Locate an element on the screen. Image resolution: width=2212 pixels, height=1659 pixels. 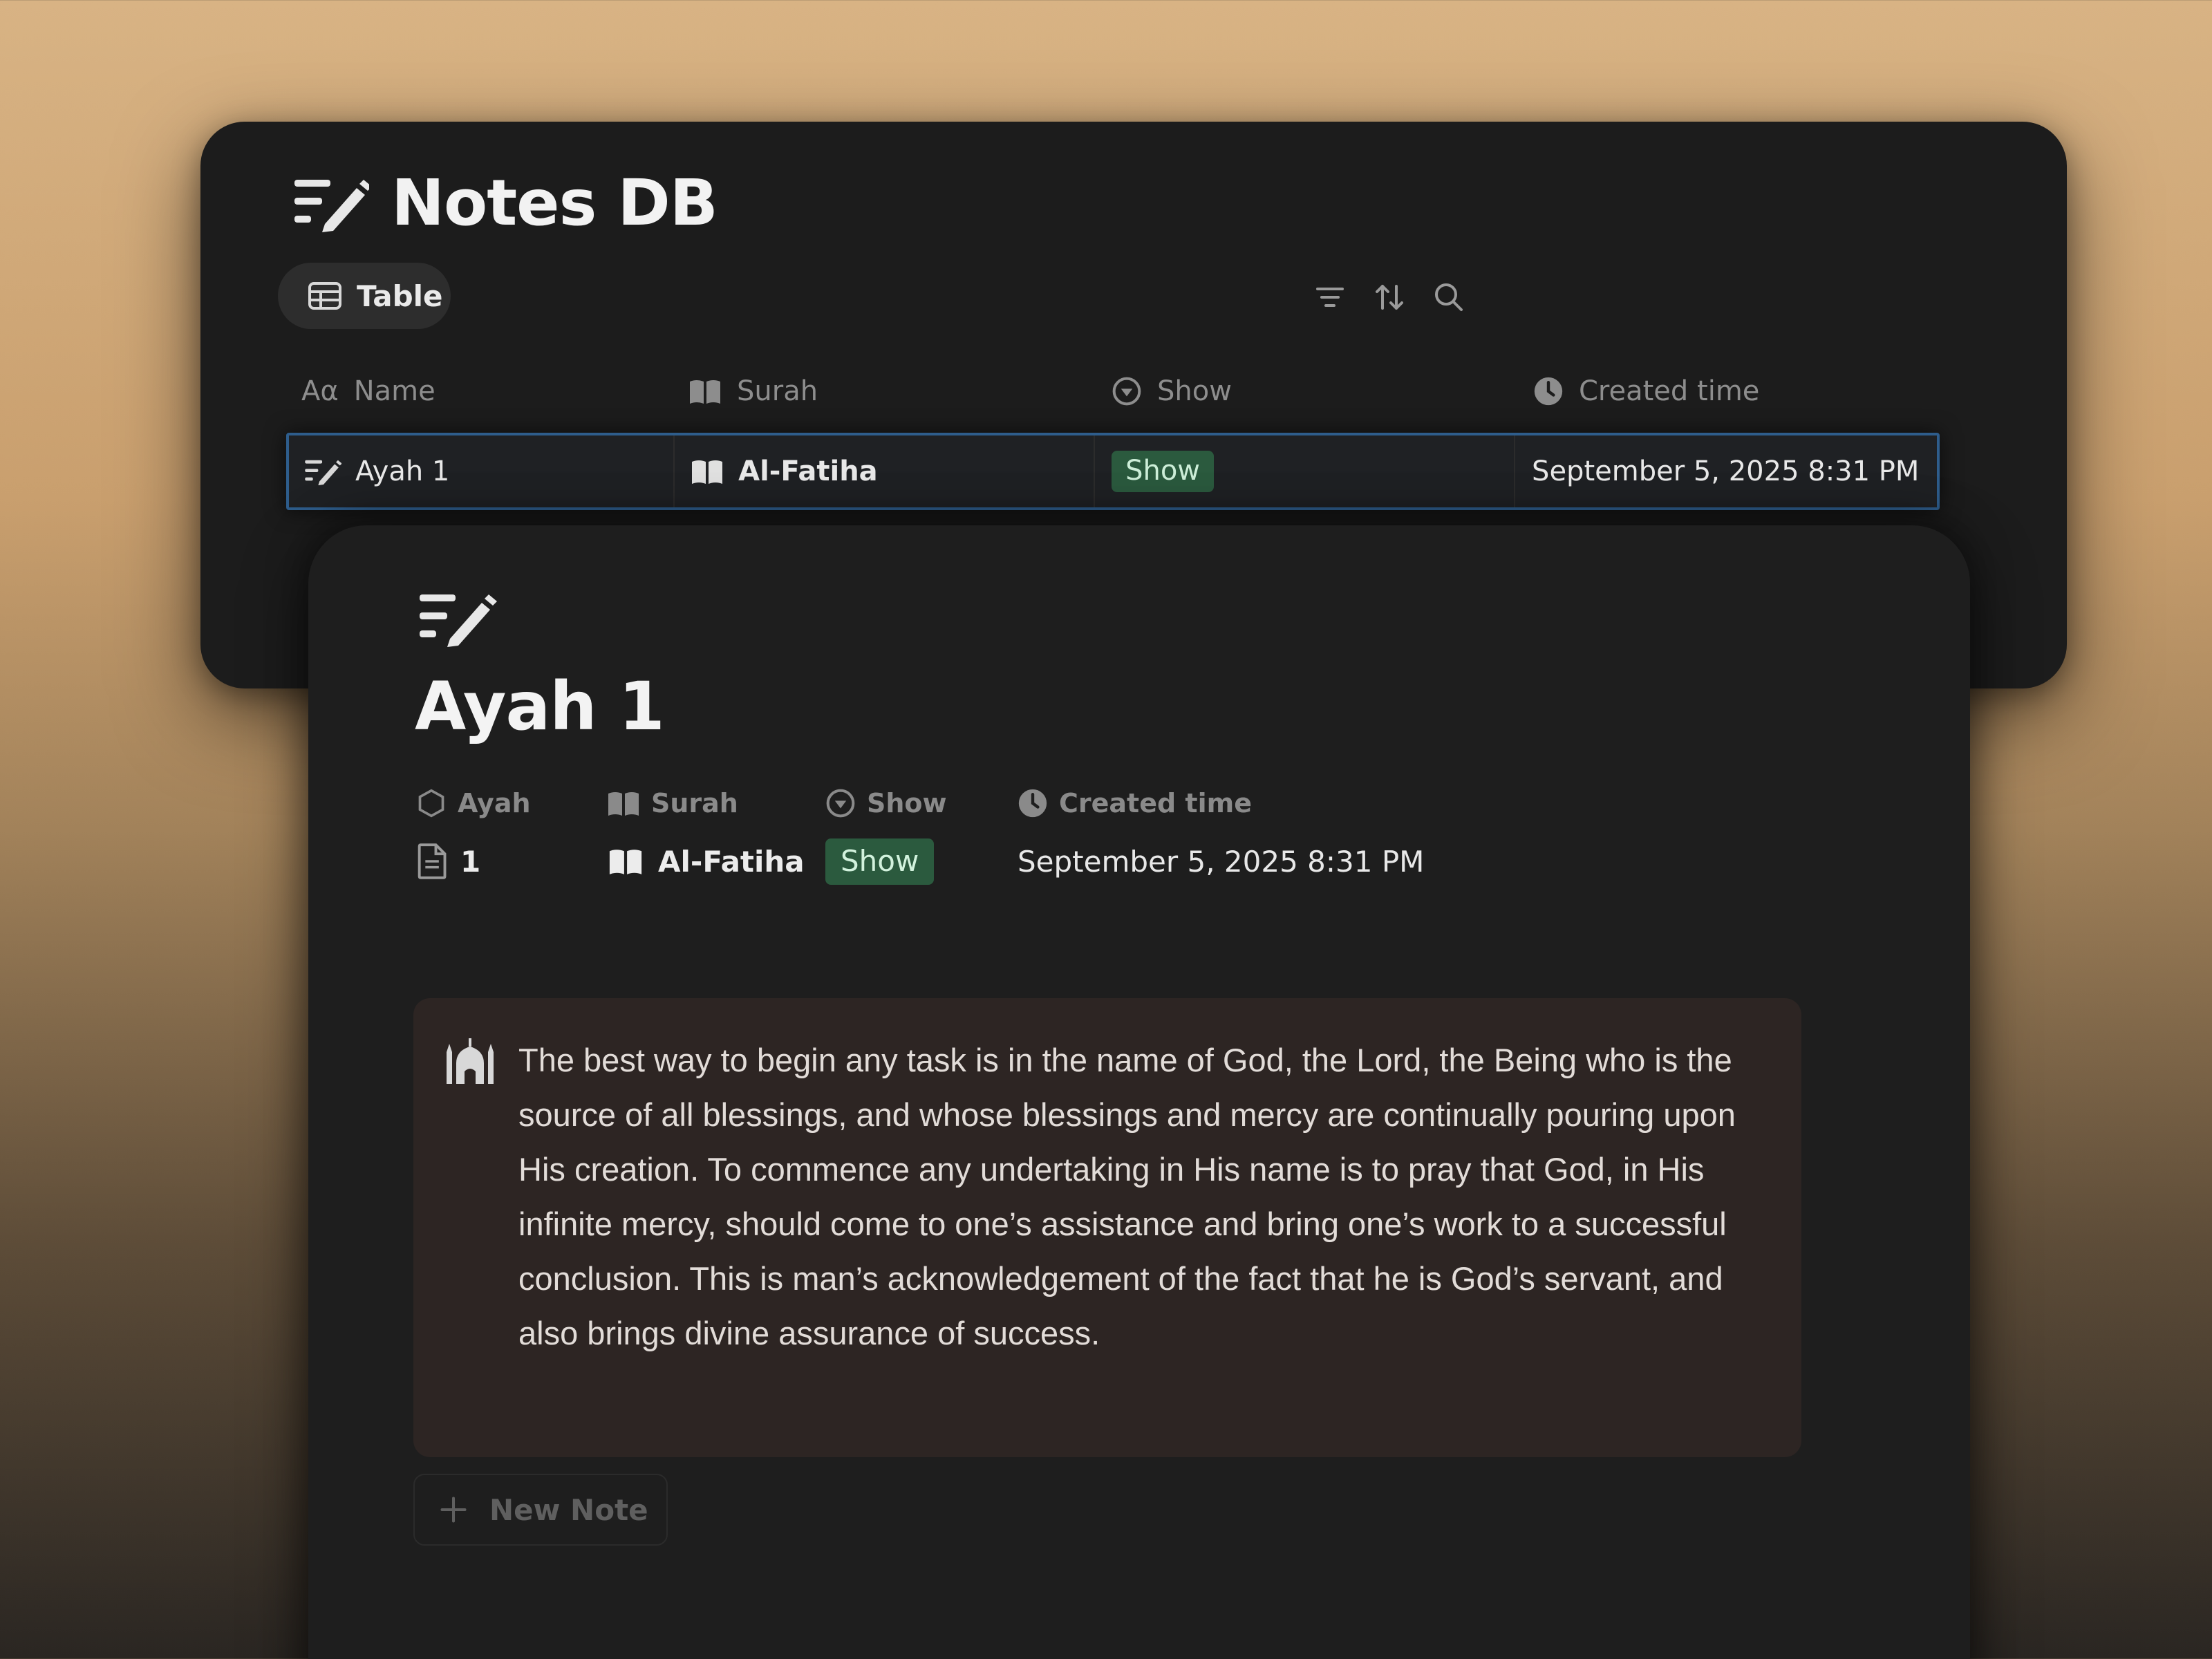
column-header-surah: Surah is located at coordinates (884, 391).